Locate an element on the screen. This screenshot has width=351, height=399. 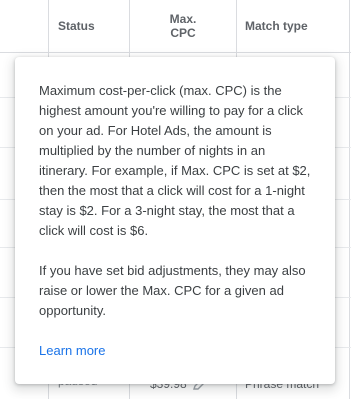
header-max-cpc-label-line2: CPC is located at coordinates (183, 33).